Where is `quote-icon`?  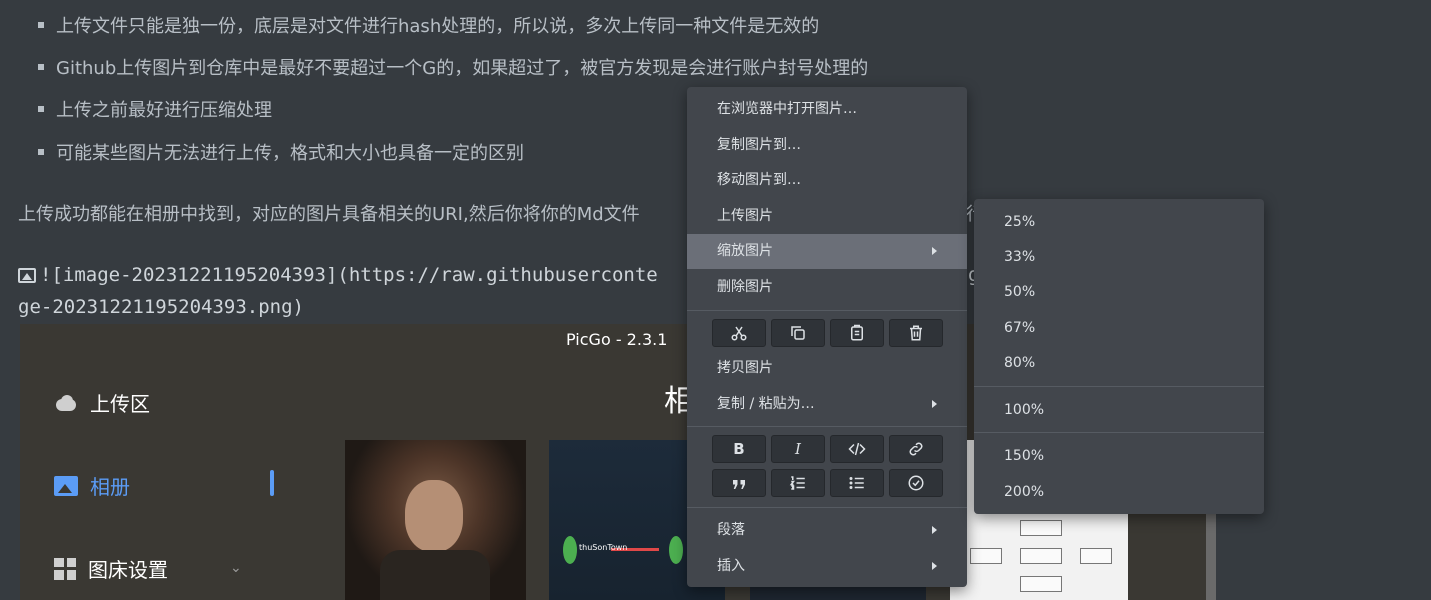 quote-icon is located at coordinates (739, 484).